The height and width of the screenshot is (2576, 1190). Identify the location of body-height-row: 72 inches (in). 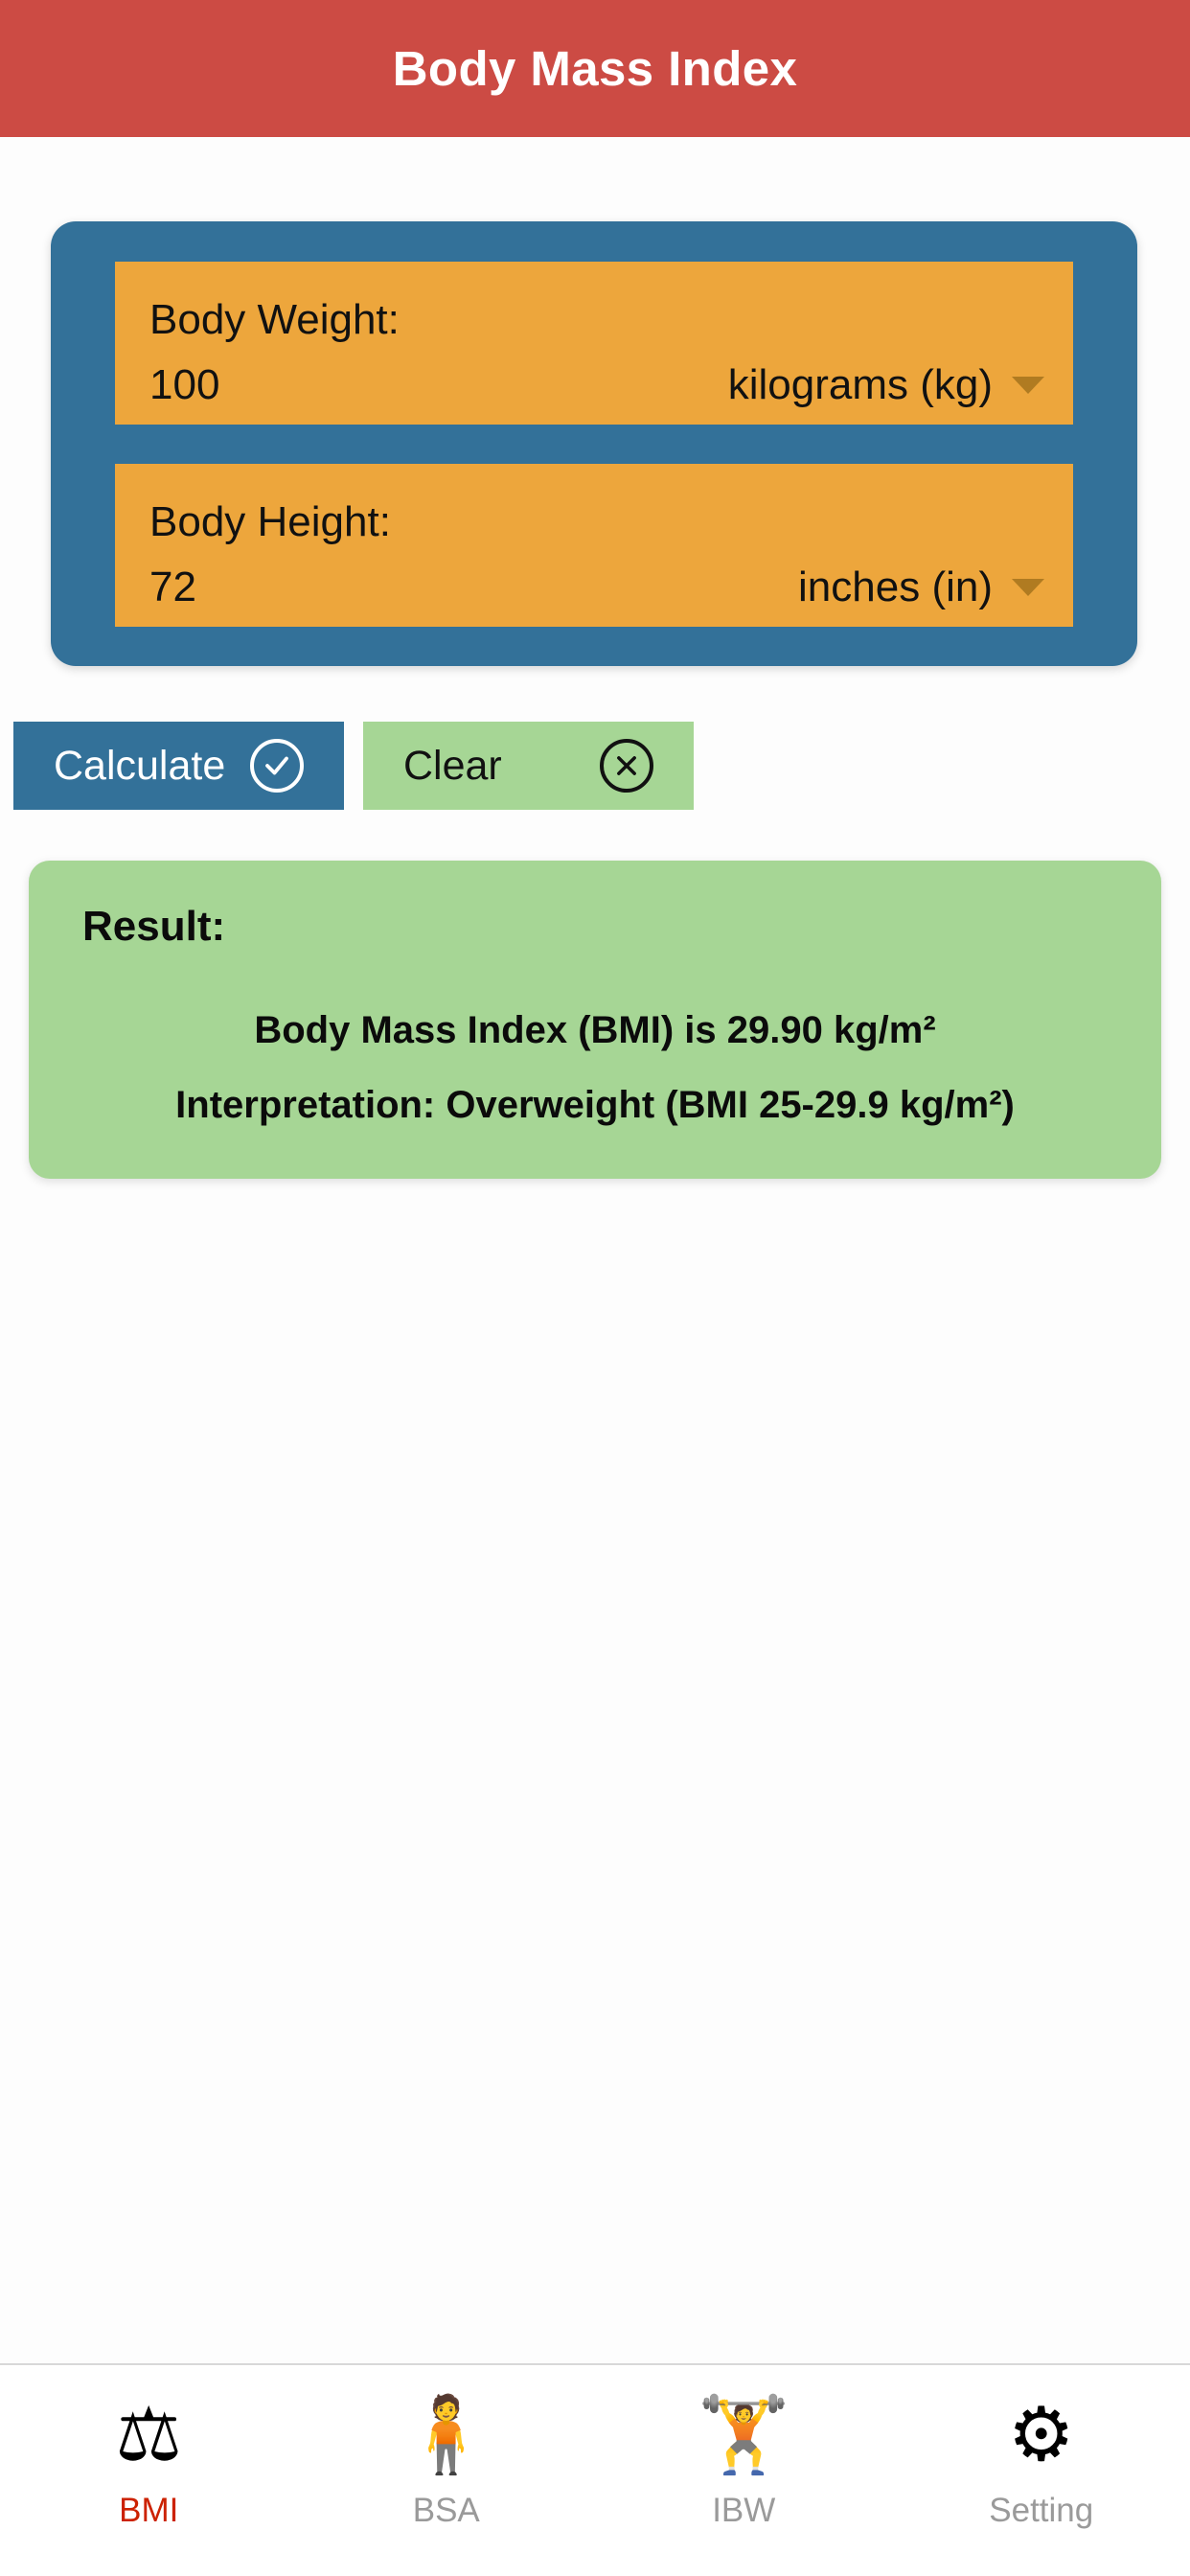
(596, 587).